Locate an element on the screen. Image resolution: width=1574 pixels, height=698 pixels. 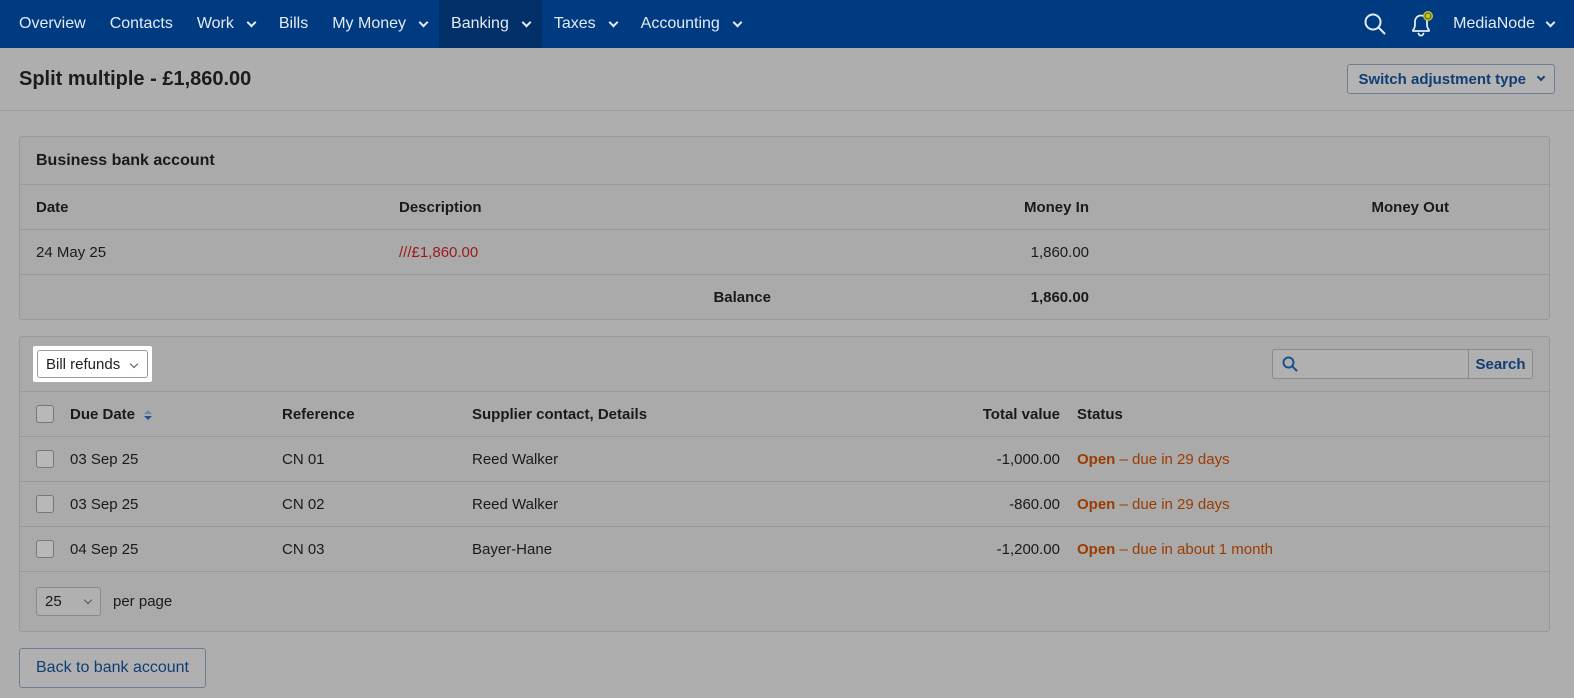
nav-label: My Money is located at coordinates (369, 23).